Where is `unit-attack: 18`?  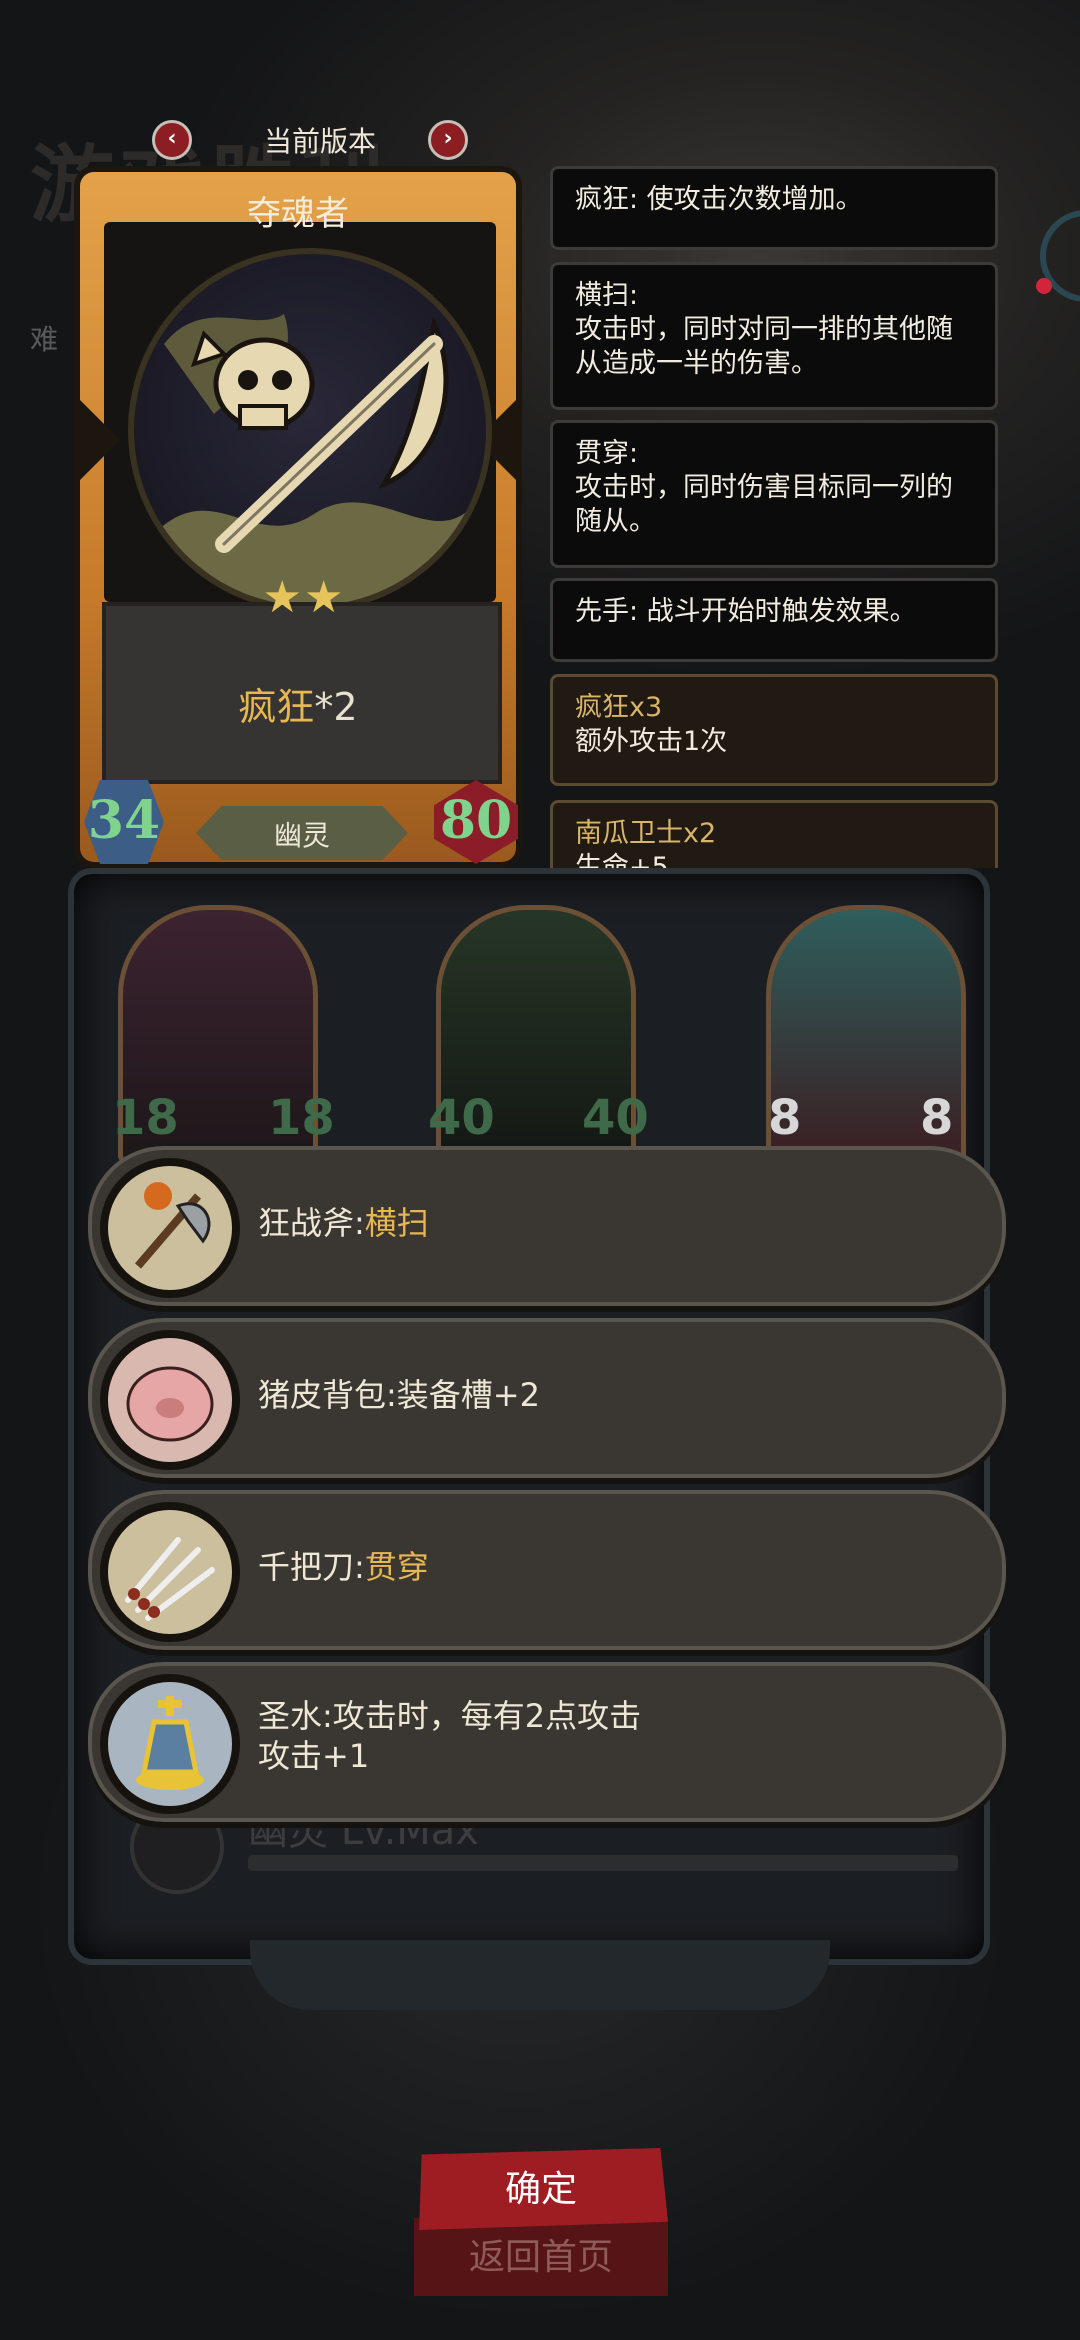
unit-attack: 18 is located at coordinates (145, 1118).